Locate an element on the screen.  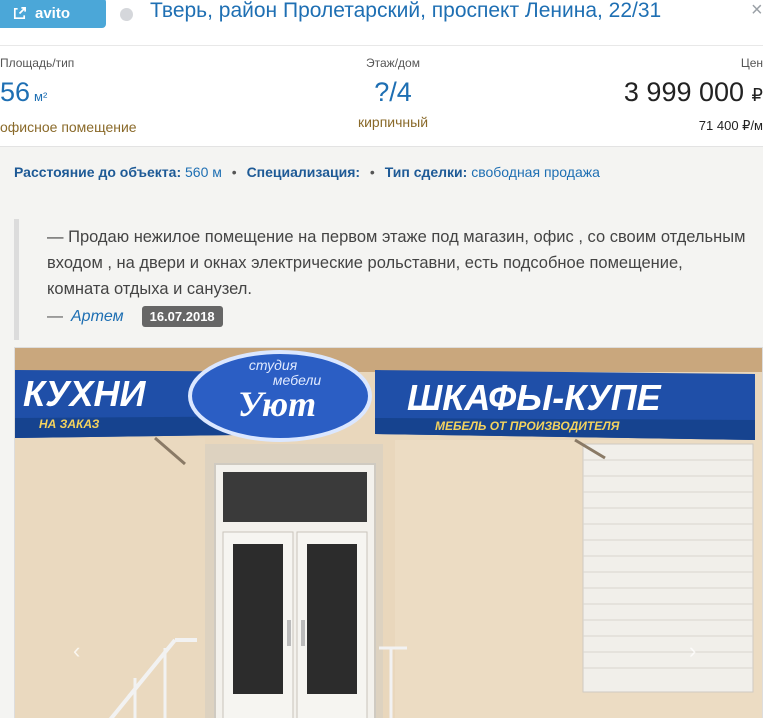
price-number: 3 999 000 is located at coordinates (684, 92).